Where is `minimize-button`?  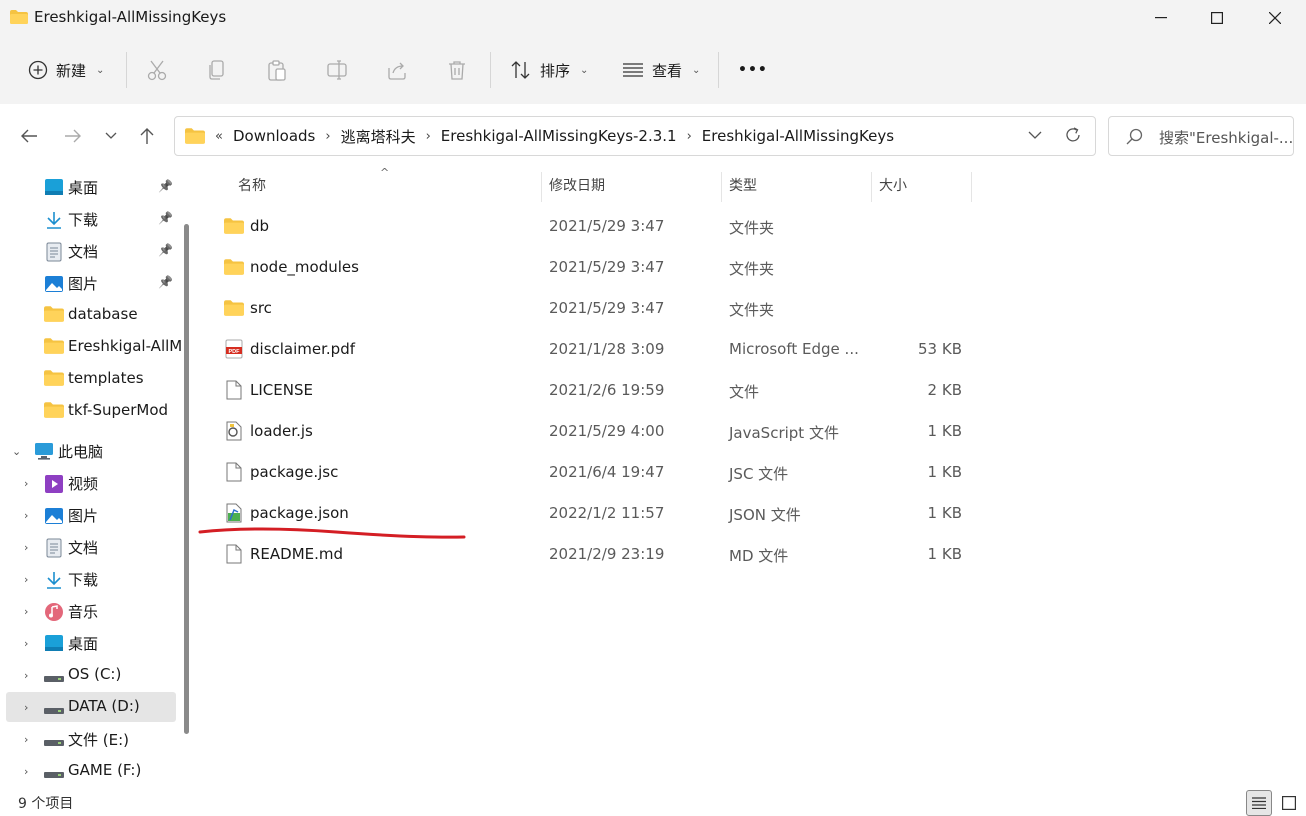
minimize-button is located at coordinates (1161, 18).